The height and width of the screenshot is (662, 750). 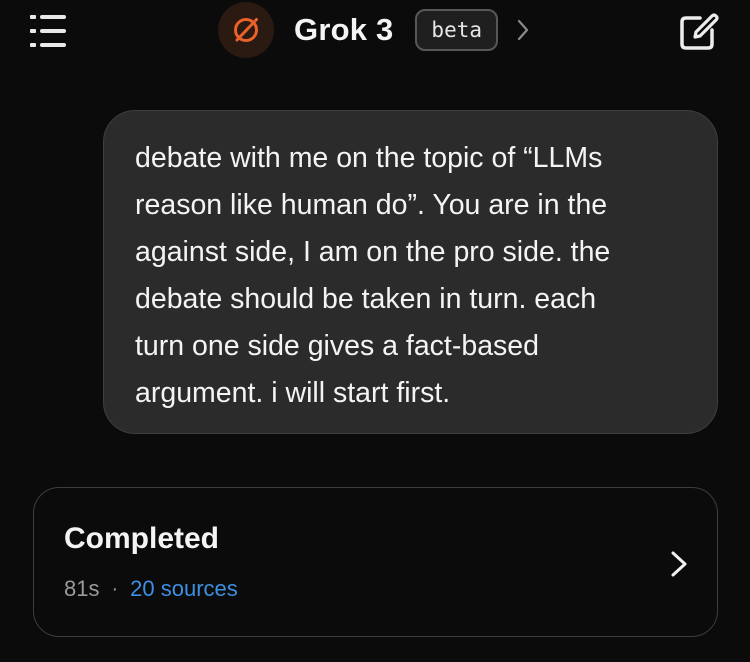 I want to click on model-selector: Grok 3 beta, so click(x=374, y=30).